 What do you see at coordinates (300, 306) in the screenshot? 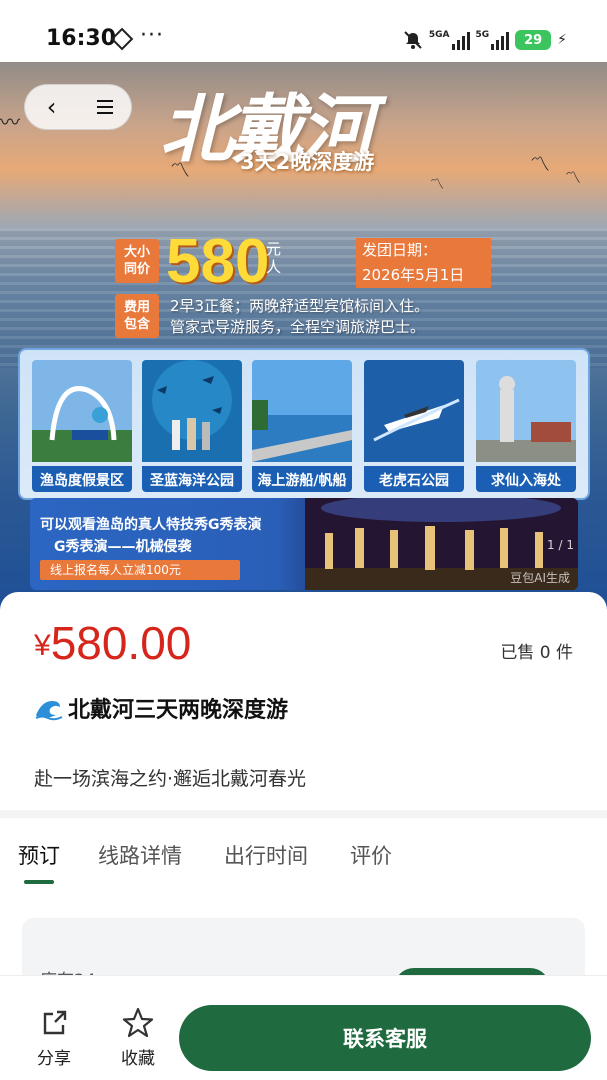
I see `fee-line: 2早3正餐；两晚舒适型宾馆标间入住。` at bounding box center [300, 306].